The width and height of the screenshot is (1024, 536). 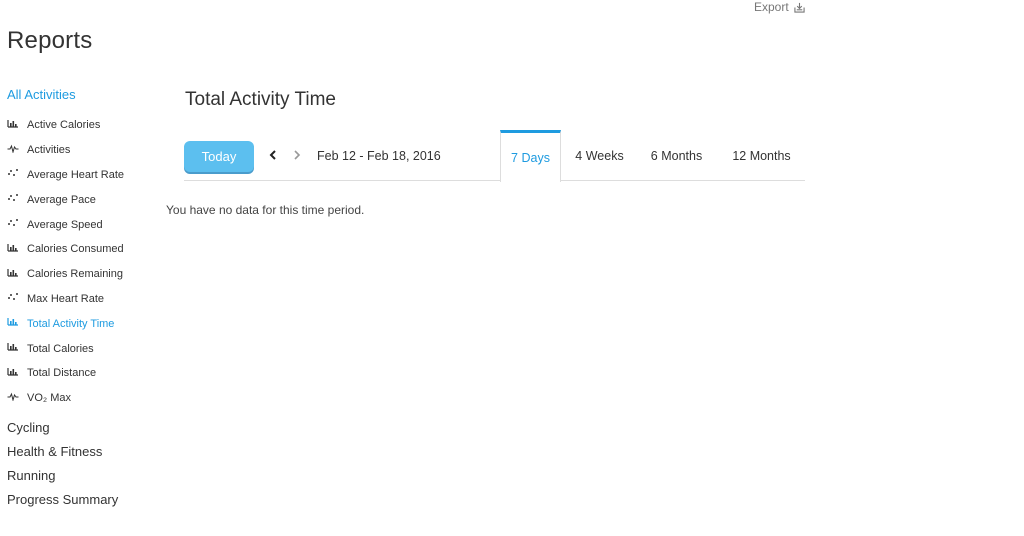 What do you see at coordinates (219, 156) in the screenshot?
I see `today-button: Today` at bounding box center [219, 156].